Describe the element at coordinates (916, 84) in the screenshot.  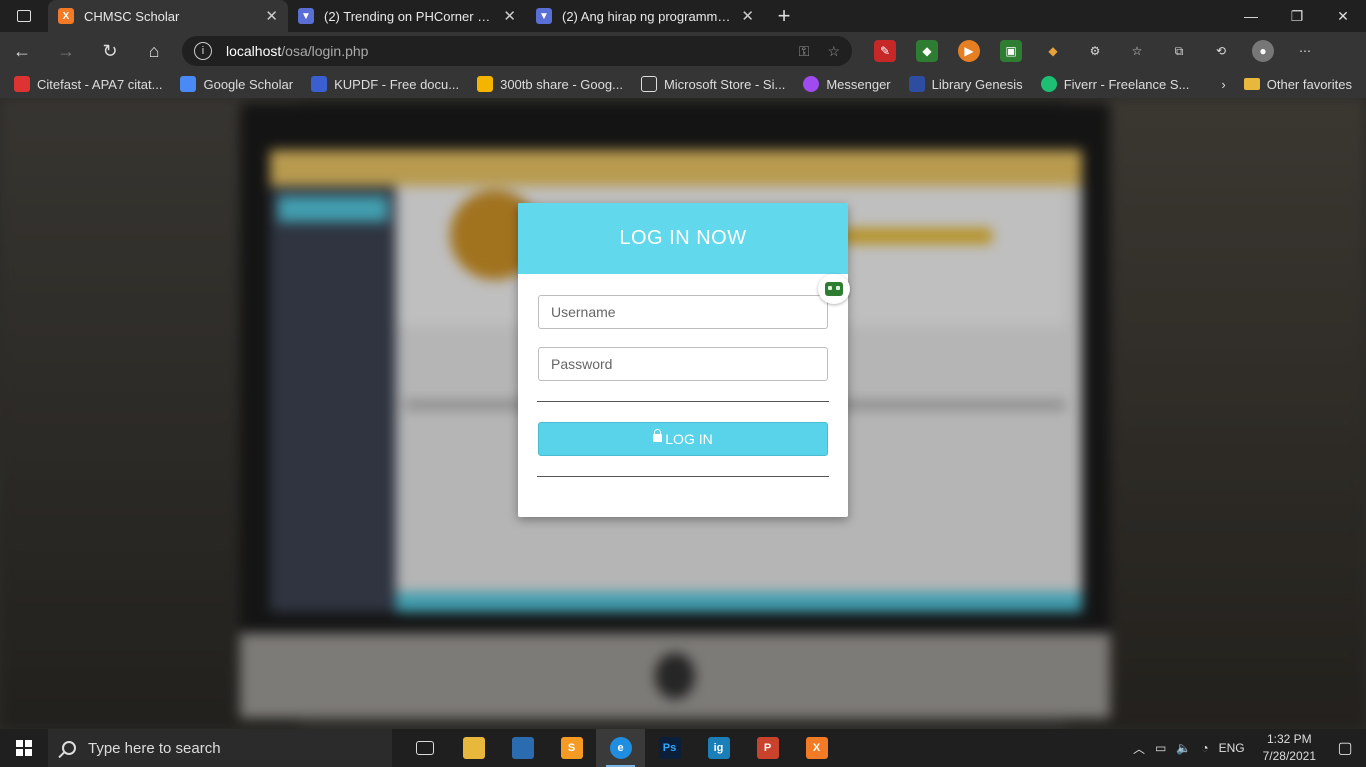
I see `library-genesis-icon` at that location.